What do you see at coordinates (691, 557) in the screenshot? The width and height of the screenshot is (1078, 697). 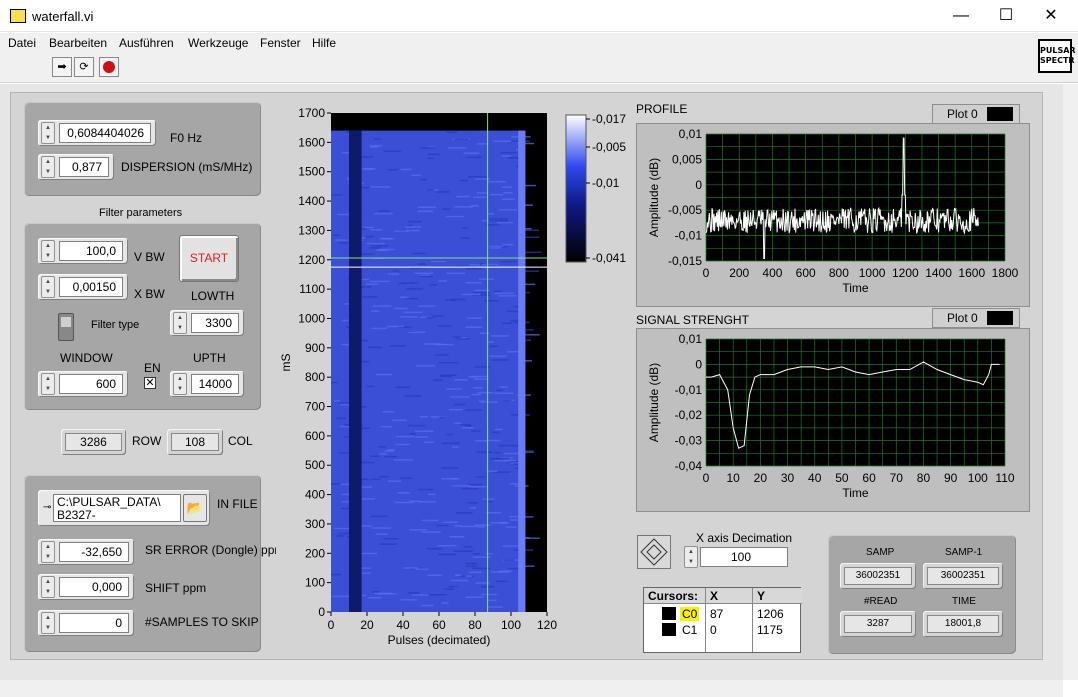 I see `x-decimation-spinner: ▲ ▼` at bounding box center [691, 557].